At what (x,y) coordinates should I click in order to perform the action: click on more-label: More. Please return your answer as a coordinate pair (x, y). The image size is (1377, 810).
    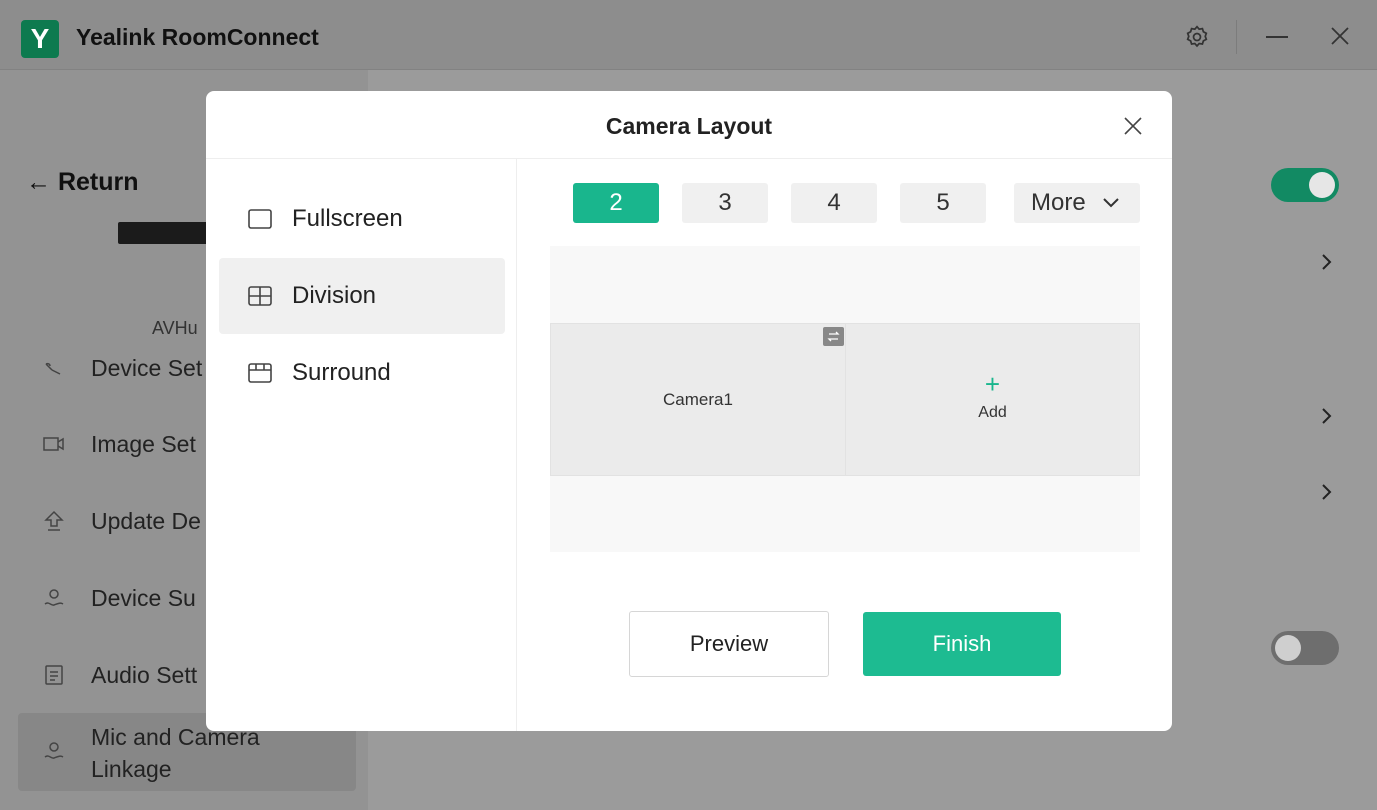
    Looking at the image, I should click on (1058, 202).